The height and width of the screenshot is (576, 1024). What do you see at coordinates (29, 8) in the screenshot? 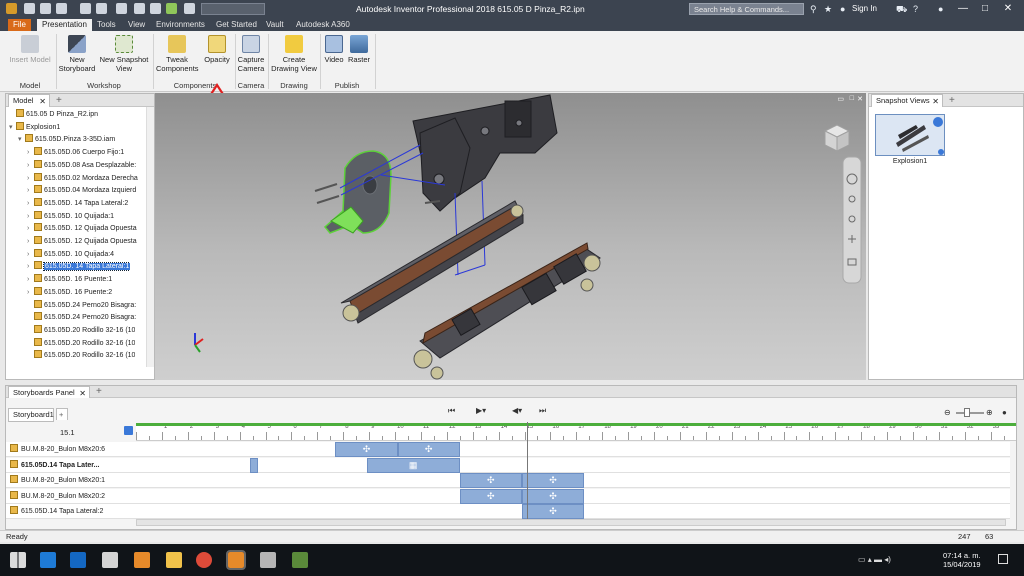
I see `new-icon` at bounding box center [29, 8].